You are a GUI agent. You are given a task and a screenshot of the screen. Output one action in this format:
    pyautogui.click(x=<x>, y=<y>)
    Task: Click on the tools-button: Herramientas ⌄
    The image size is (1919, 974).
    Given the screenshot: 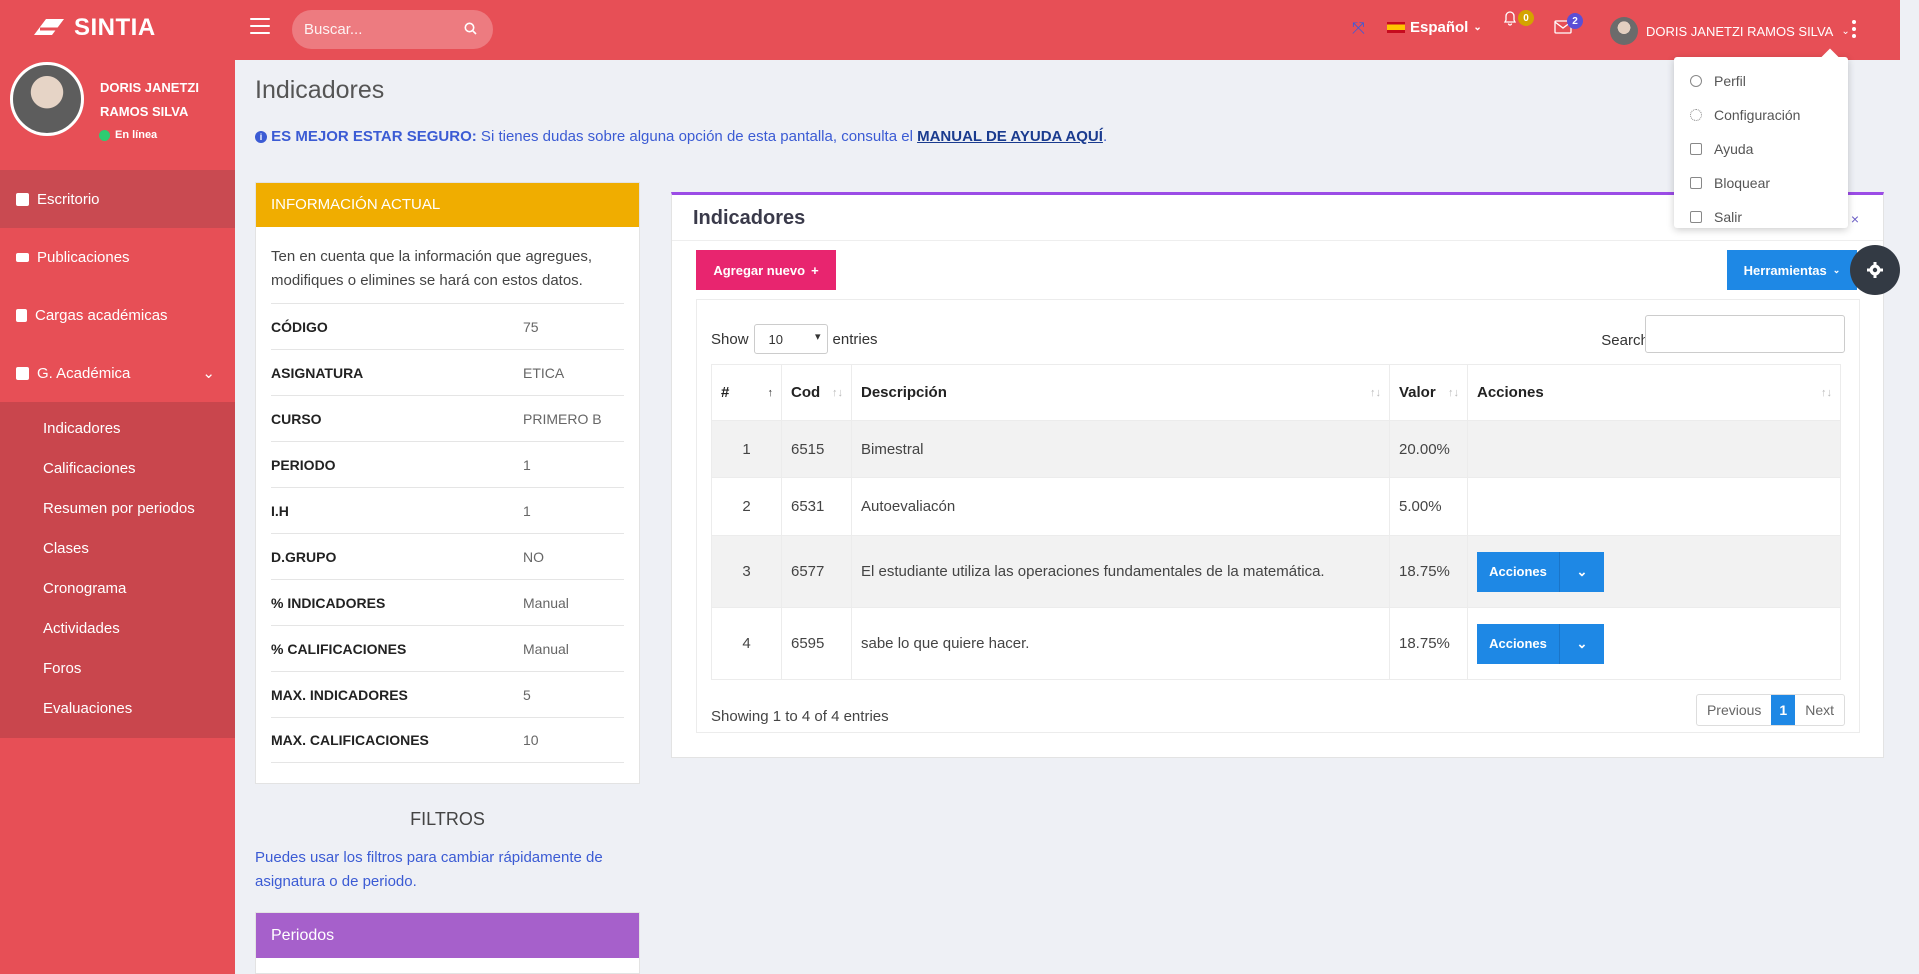 What is the action you would take?
    pyautogui.click(x=1792, y=270)
    